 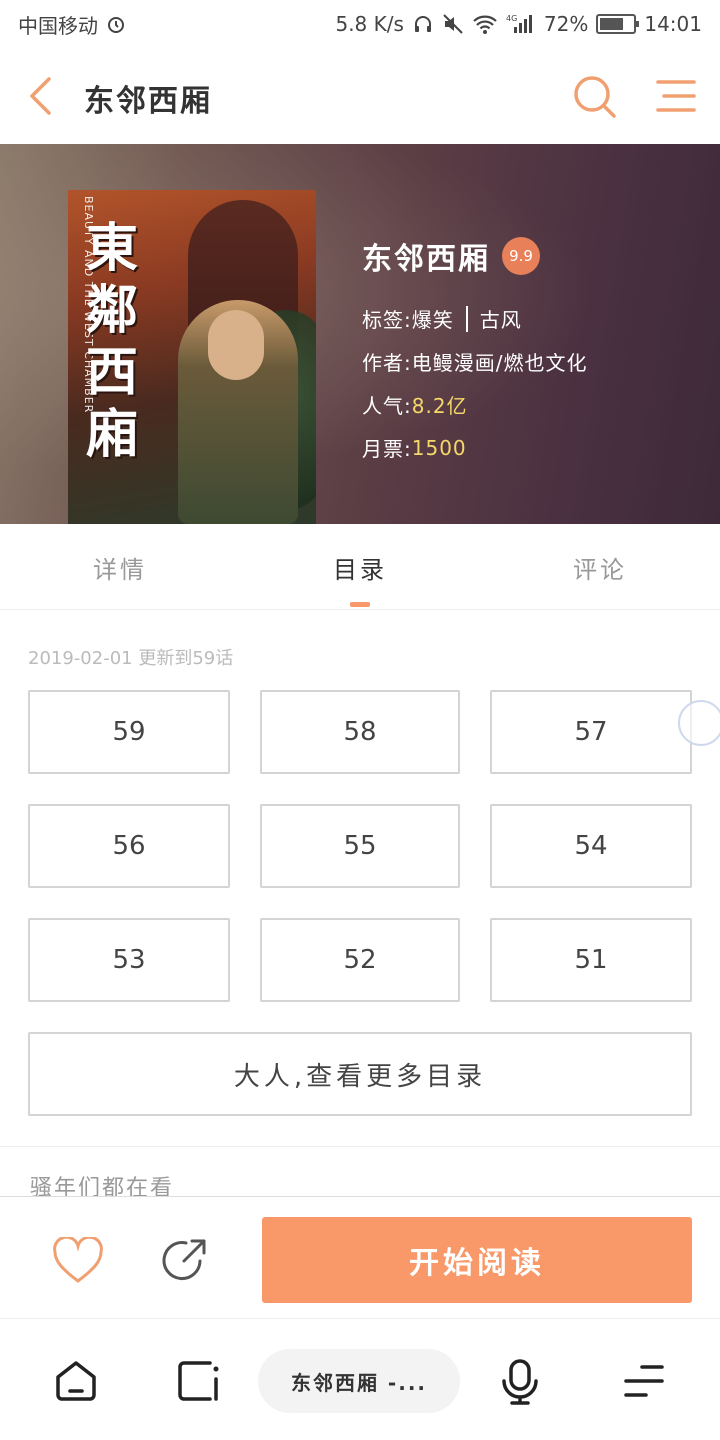 What do you see at coordinates (116, 24) in the screenshot?
I see `alarm-clock-icon` at bounding box center [116, 24].